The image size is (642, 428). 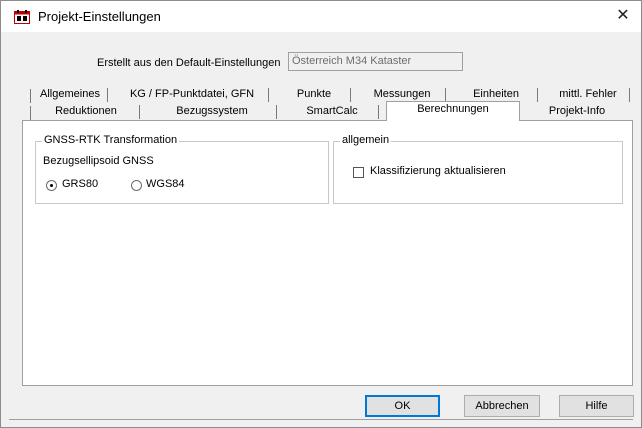 I want to click on radio-selected-dot, so click(x=51, y=185).